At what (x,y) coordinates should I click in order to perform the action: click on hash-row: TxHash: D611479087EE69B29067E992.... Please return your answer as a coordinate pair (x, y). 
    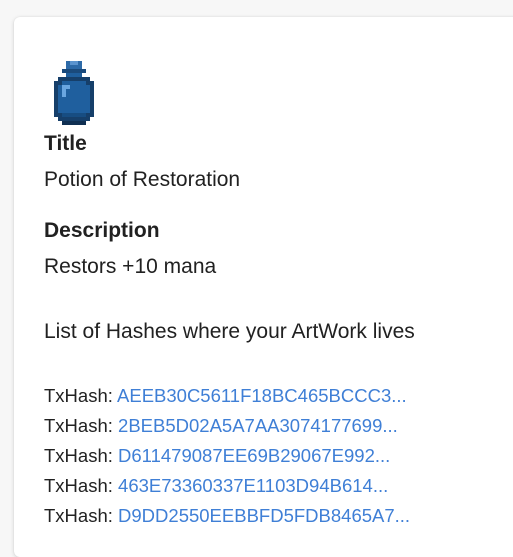
    Looking at the image, I should click on (217, 456).